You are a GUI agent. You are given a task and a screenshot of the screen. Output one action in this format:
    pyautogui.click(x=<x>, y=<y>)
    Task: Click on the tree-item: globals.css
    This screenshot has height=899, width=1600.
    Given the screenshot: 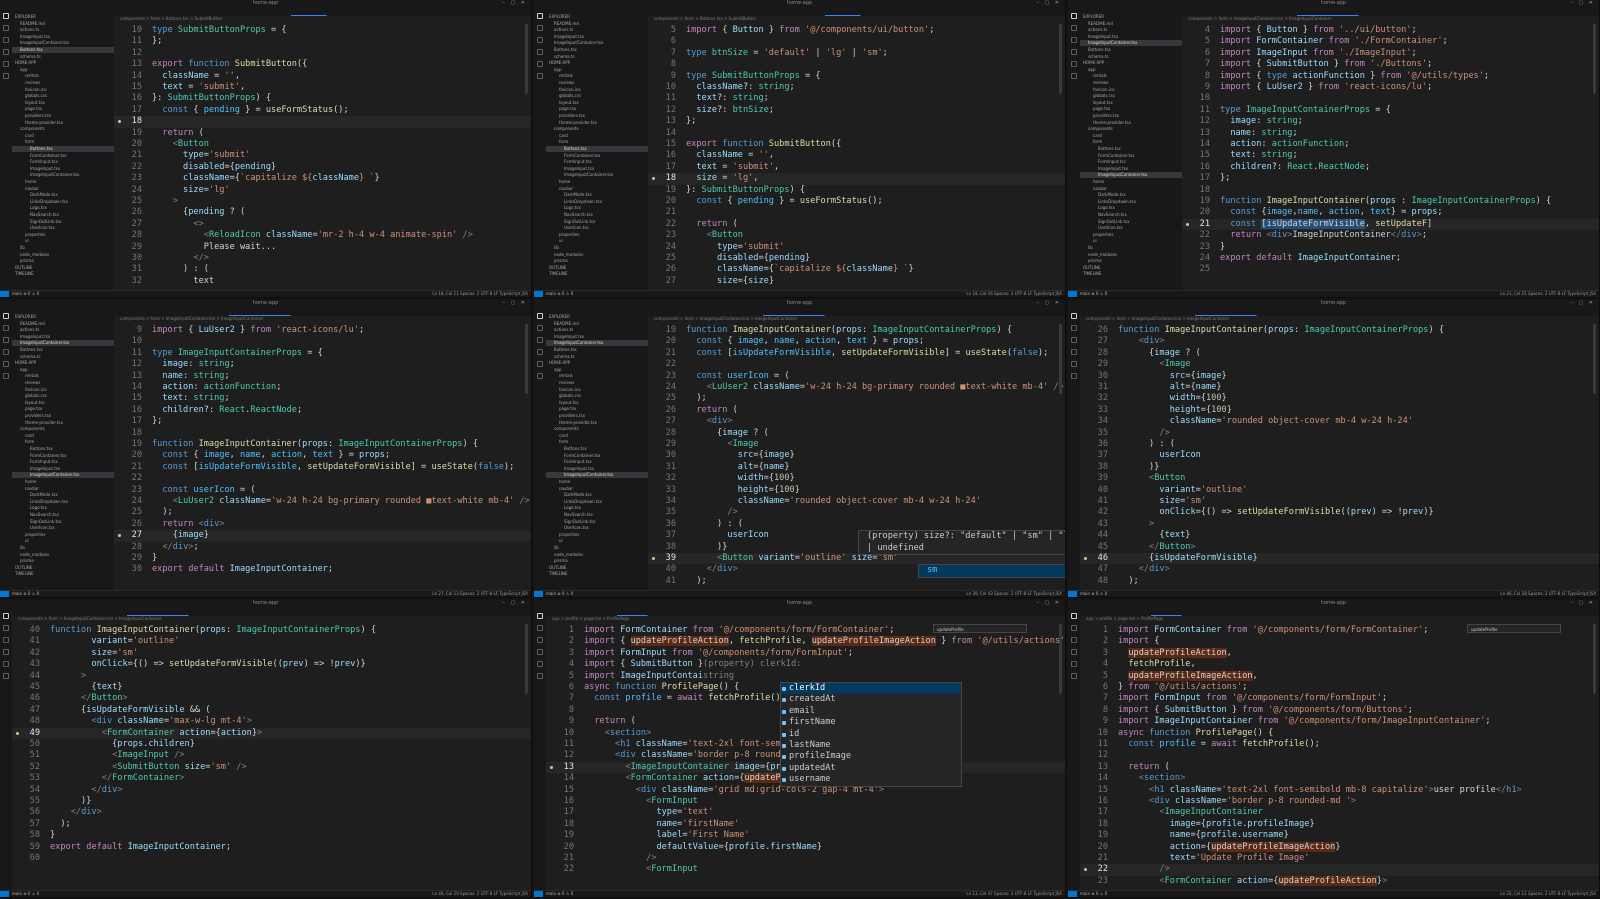 What is the action you would take?
    pyautogui.click(x=1131, y=96)
    